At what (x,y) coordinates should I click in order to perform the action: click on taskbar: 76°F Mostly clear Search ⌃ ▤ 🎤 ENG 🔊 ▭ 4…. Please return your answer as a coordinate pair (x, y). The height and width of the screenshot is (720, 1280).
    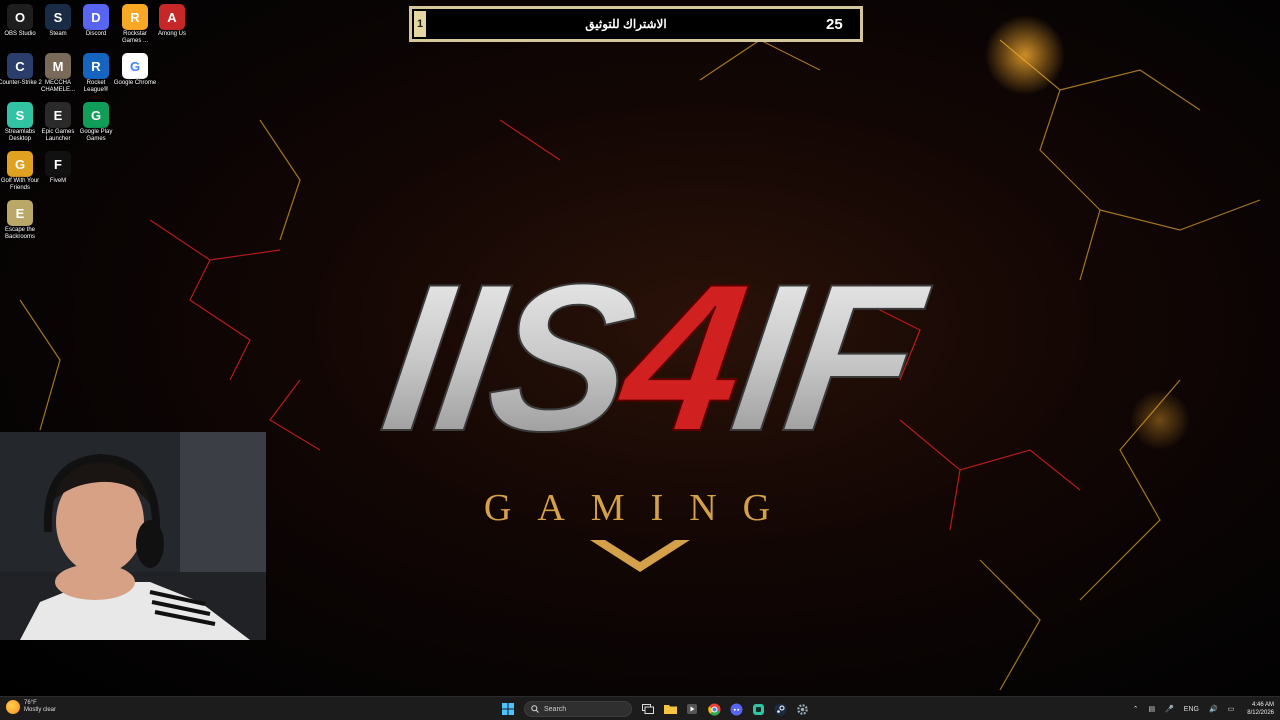
    Looking at the image, I should click on (640, 708).